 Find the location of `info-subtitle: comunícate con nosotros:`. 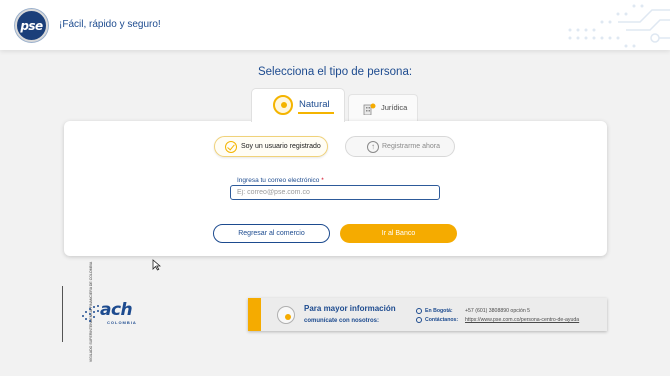

info-subtitle: comunícate con nosotros: is located at coordinates (342, 321).